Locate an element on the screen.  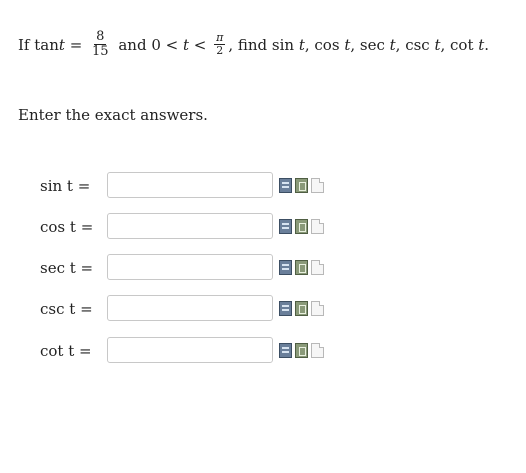
cos-text: , cos is located at coordinates (324, 44).